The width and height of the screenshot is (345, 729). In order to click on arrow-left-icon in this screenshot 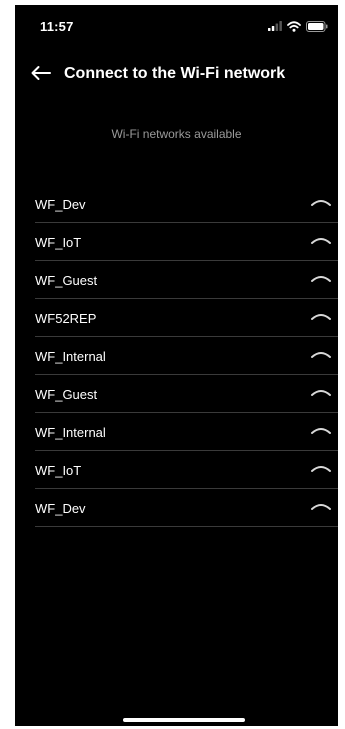, I will do `click(41, 75)`.